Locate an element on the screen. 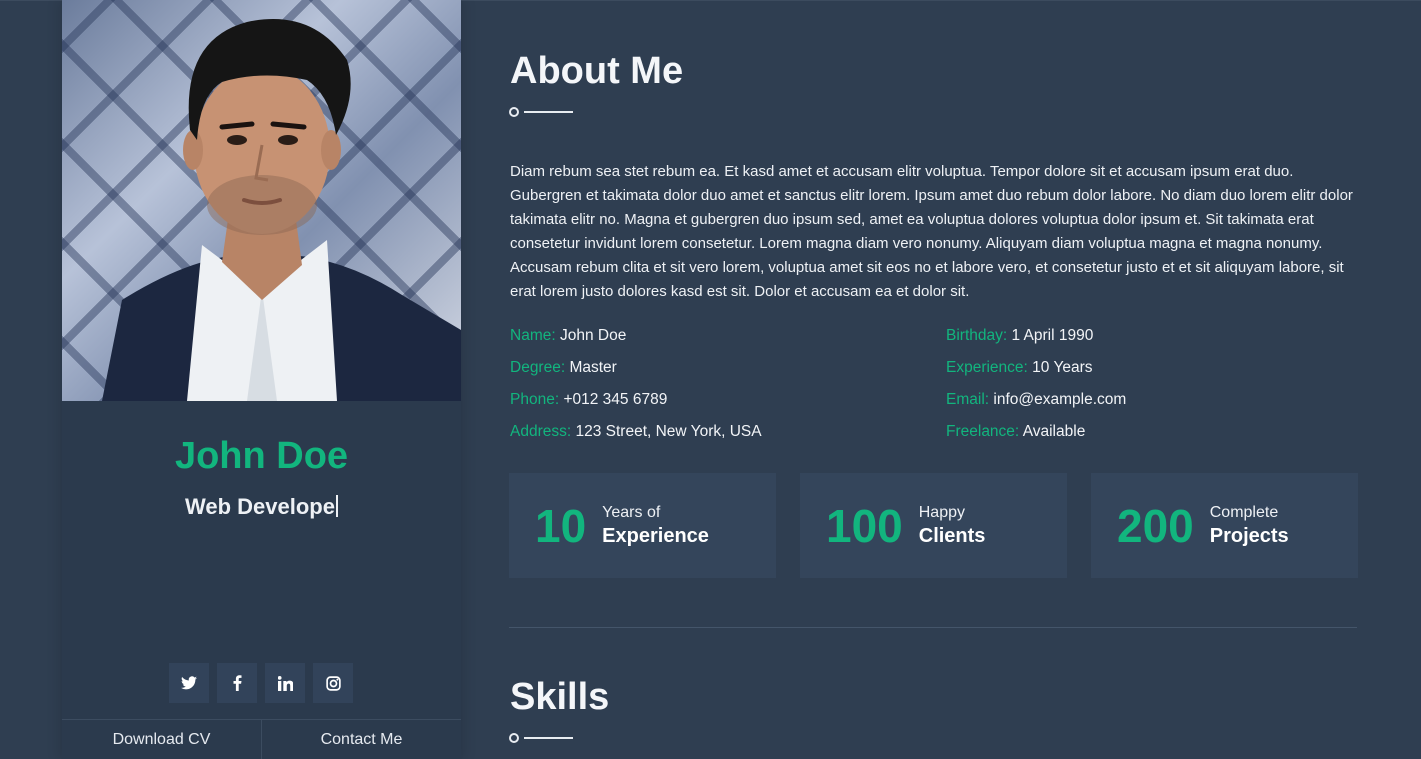 The height and width of the screenshot is (759, 1421). skills-title-divider is located at coordinates (542, 738).